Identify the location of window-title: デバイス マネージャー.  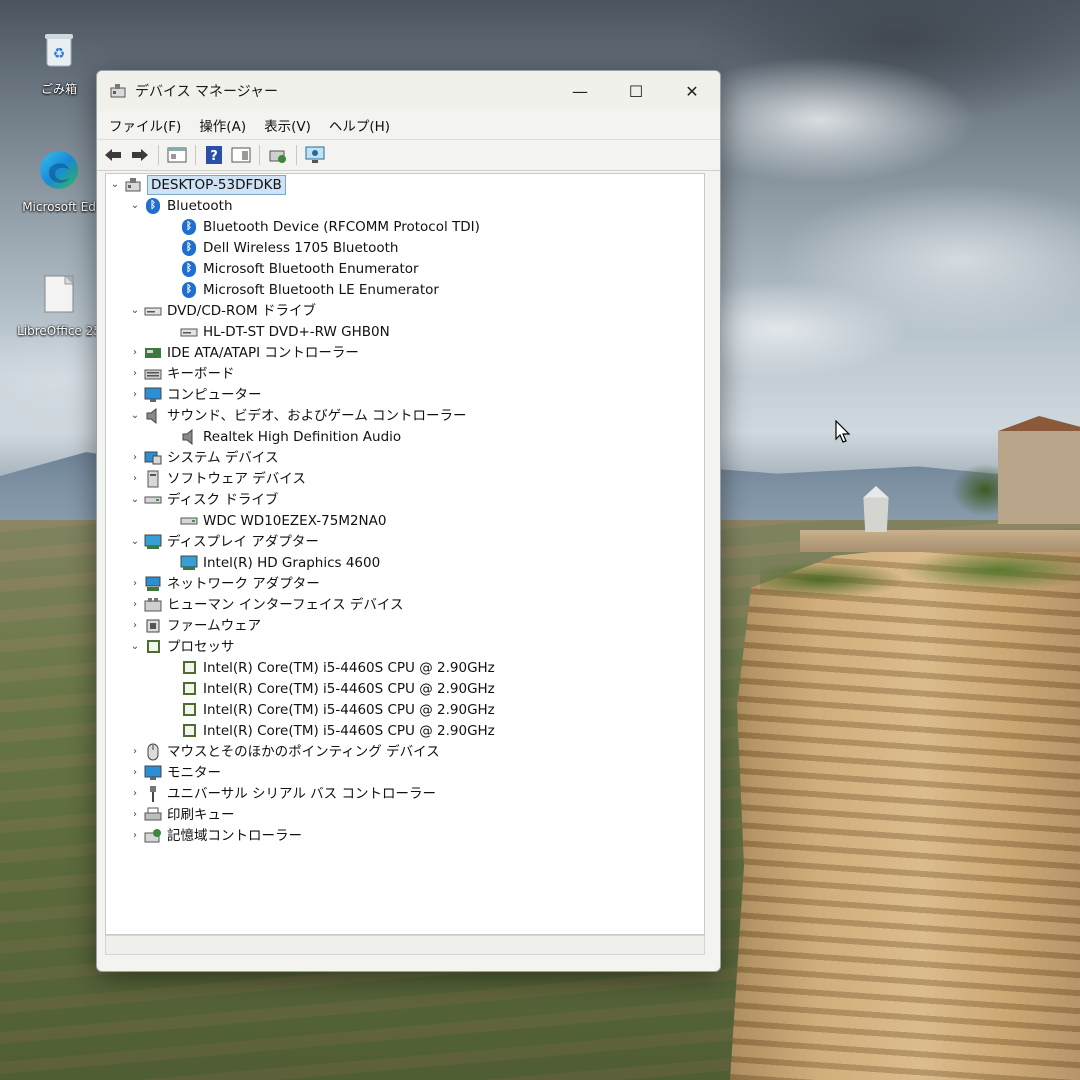
(207, 92).